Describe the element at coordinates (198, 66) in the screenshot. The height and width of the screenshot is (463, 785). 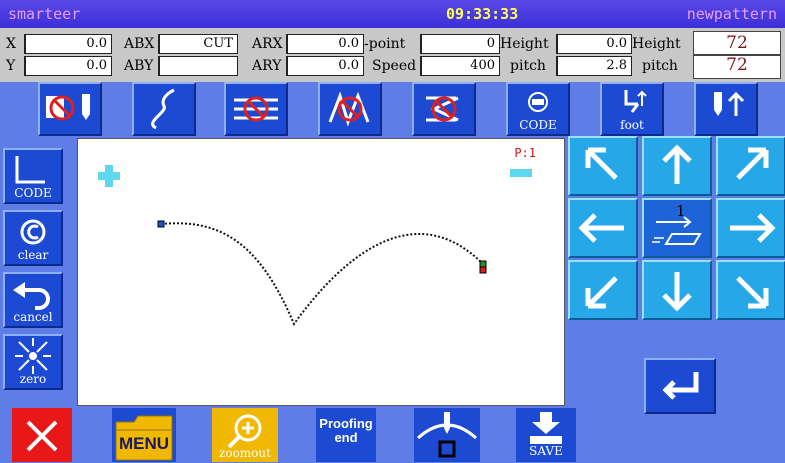
I see `aby-field` at that location.